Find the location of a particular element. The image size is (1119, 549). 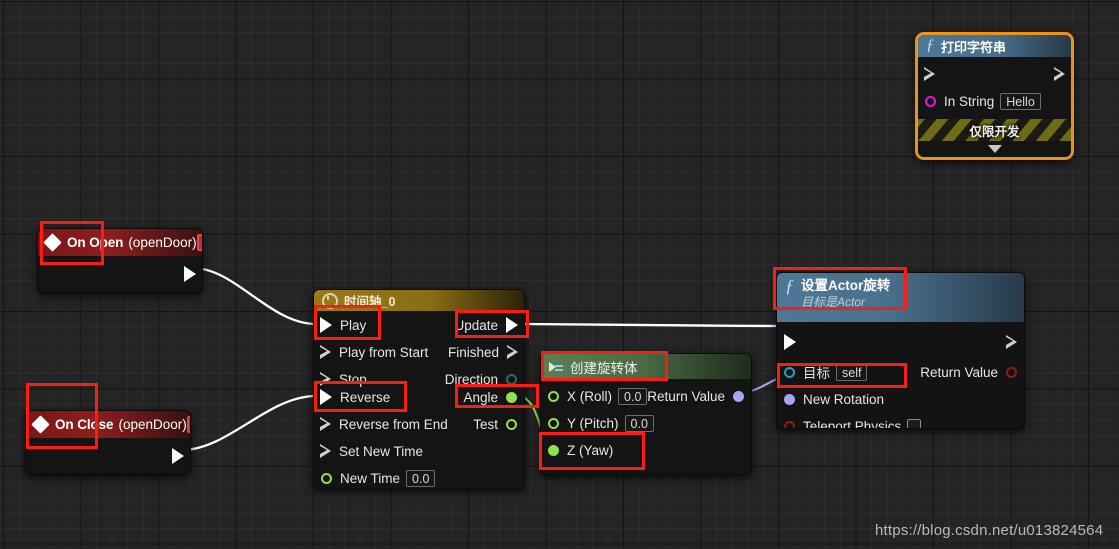

pin-label: X (Roll) is located at coordinates (590, 396).